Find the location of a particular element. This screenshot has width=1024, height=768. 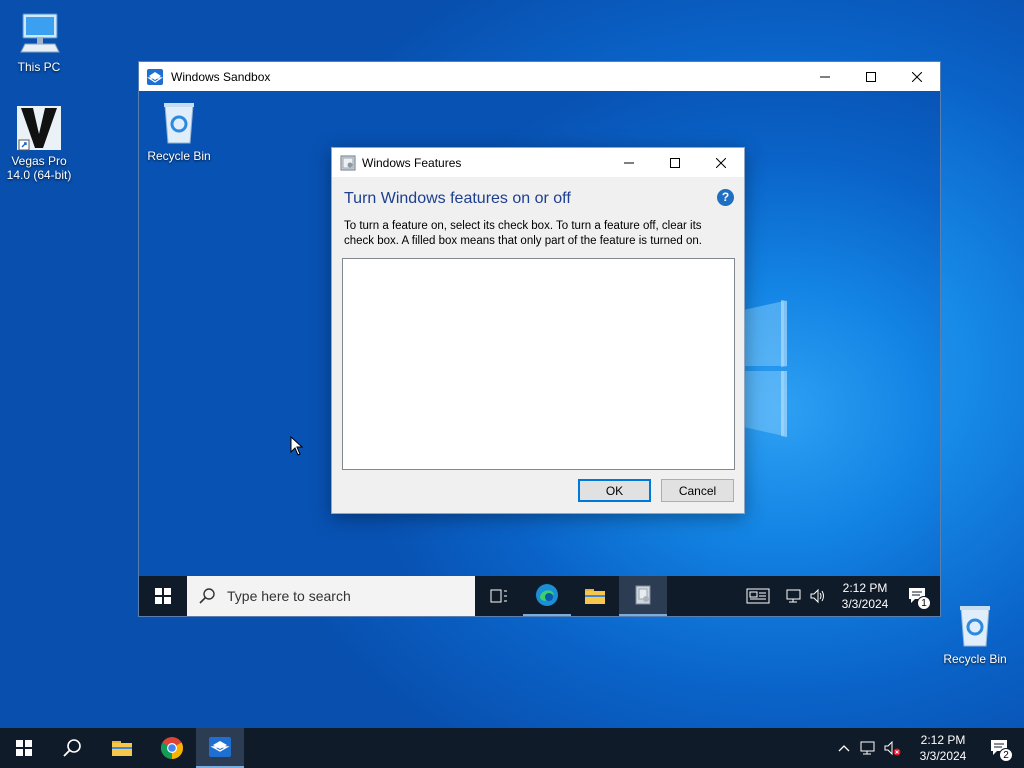

cancel-button: Cancel is located at coordinates (697, 490).